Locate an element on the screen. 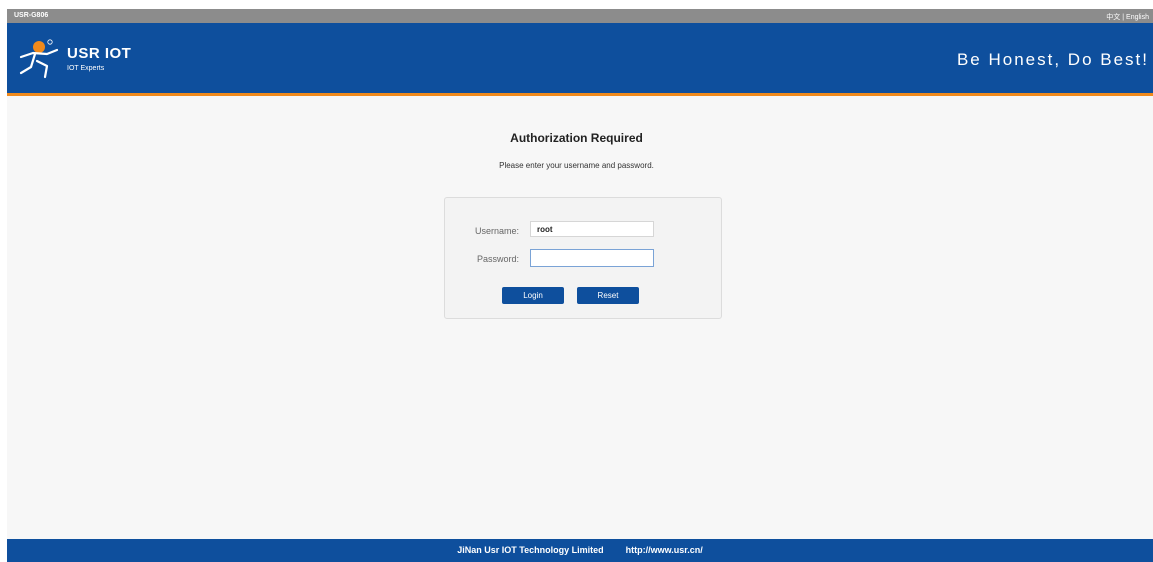 The height and width of the screenshot is (562, 1153). login-form: Username: Password: Login Reset is located at coordinates (583, 258).